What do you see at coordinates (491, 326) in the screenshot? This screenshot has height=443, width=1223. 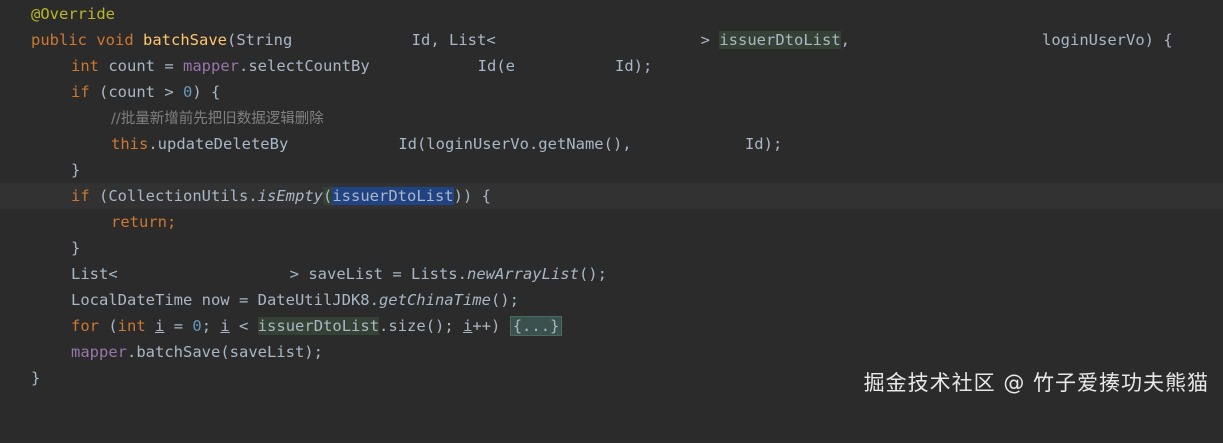 I see `code-text: ++)` at bounding box center [491, 326].